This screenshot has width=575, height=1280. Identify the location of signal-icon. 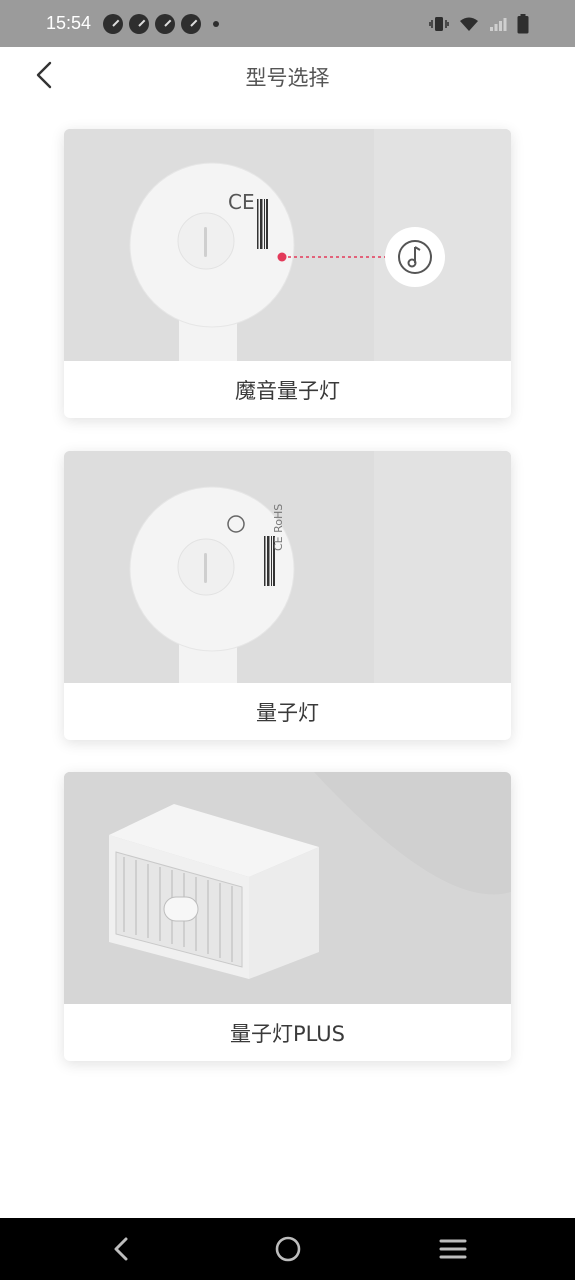
(498, 24).